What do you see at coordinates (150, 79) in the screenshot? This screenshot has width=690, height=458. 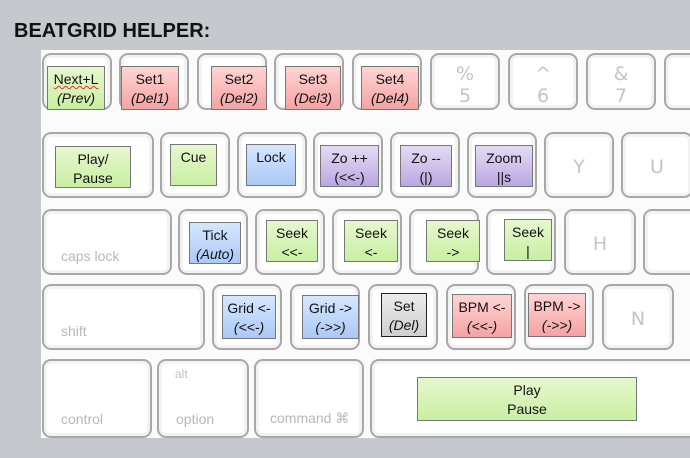 I see `label-line-1: Set1` at bounding box center [150, 79].